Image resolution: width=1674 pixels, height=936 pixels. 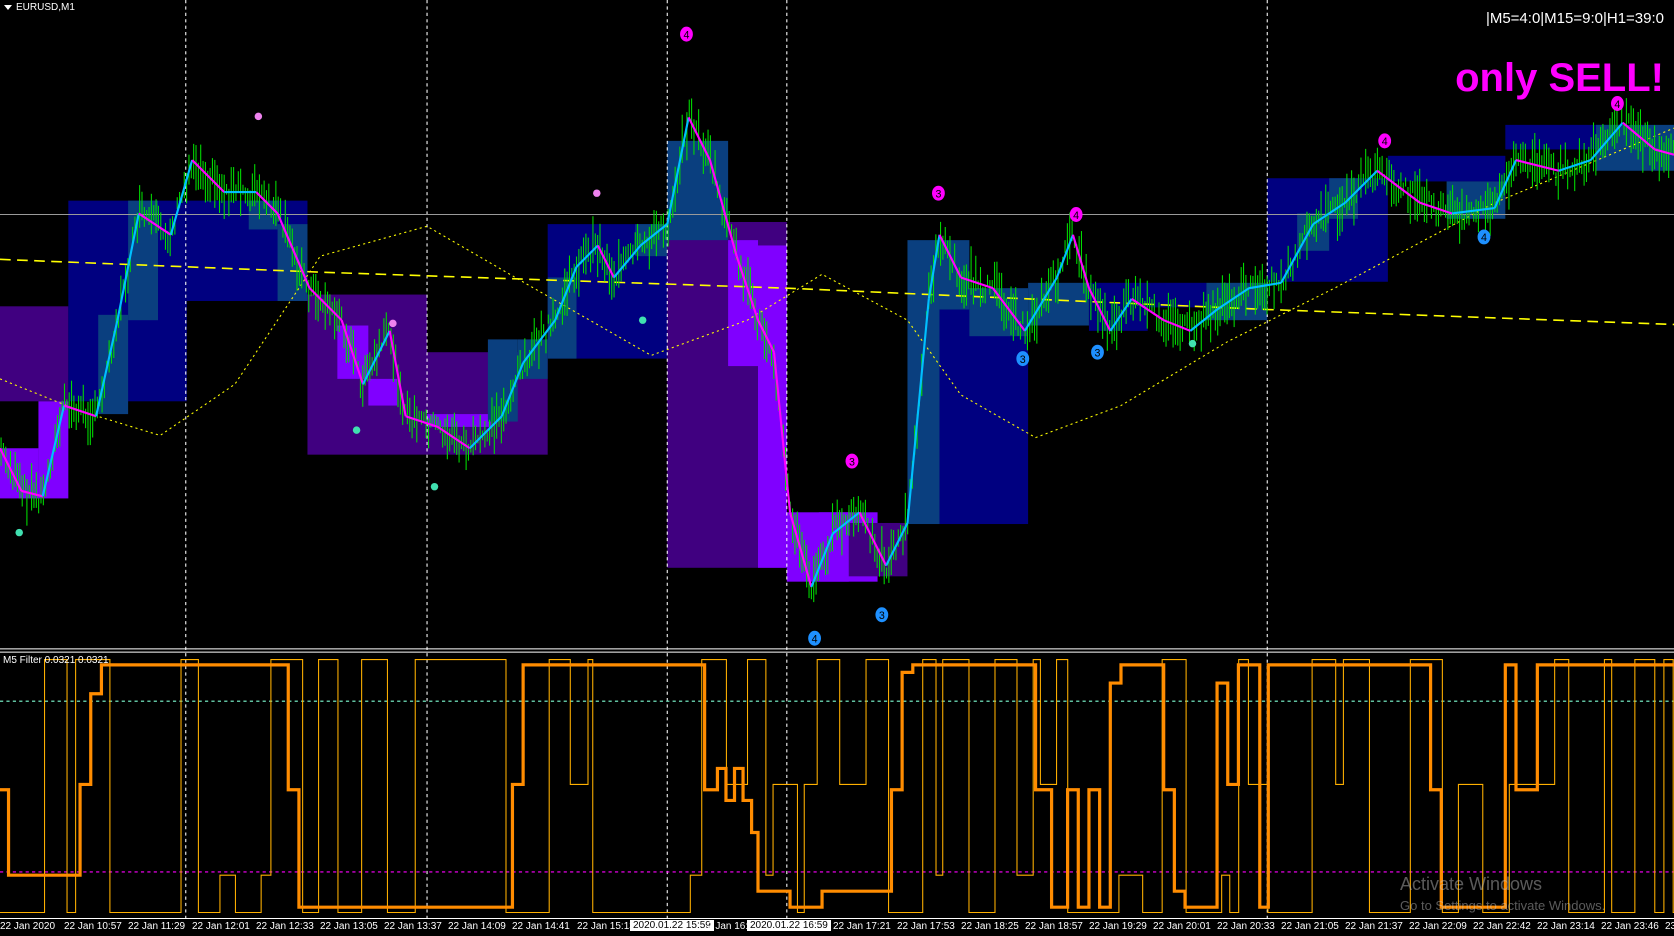 What do you see at coordinates (1574, 18) in the screenshot?
I see `timeframe-counts: |M5=4:0|M15=9:0|H1=39:0` at bounding box center [1574, 18].